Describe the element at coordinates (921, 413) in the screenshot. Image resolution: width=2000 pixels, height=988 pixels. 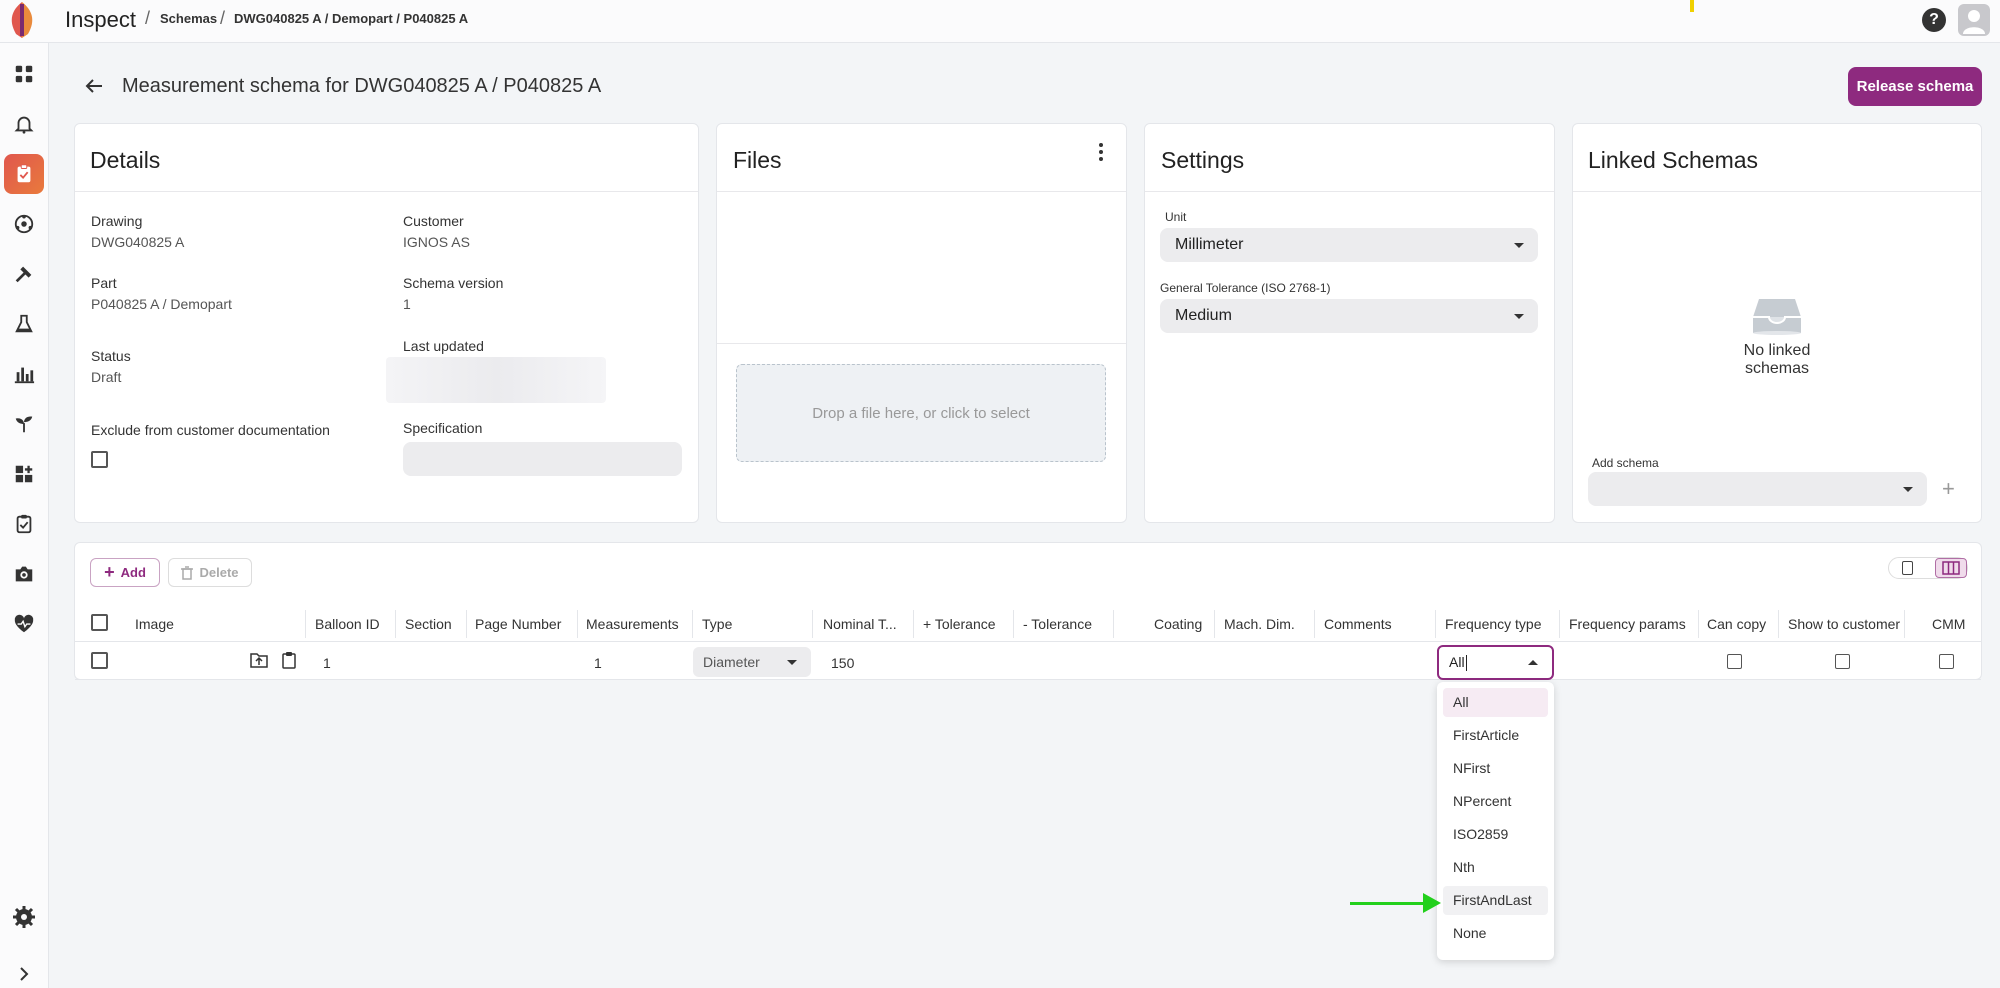
I see `file-dropzone: Drop a file here, or click to select` at that location.